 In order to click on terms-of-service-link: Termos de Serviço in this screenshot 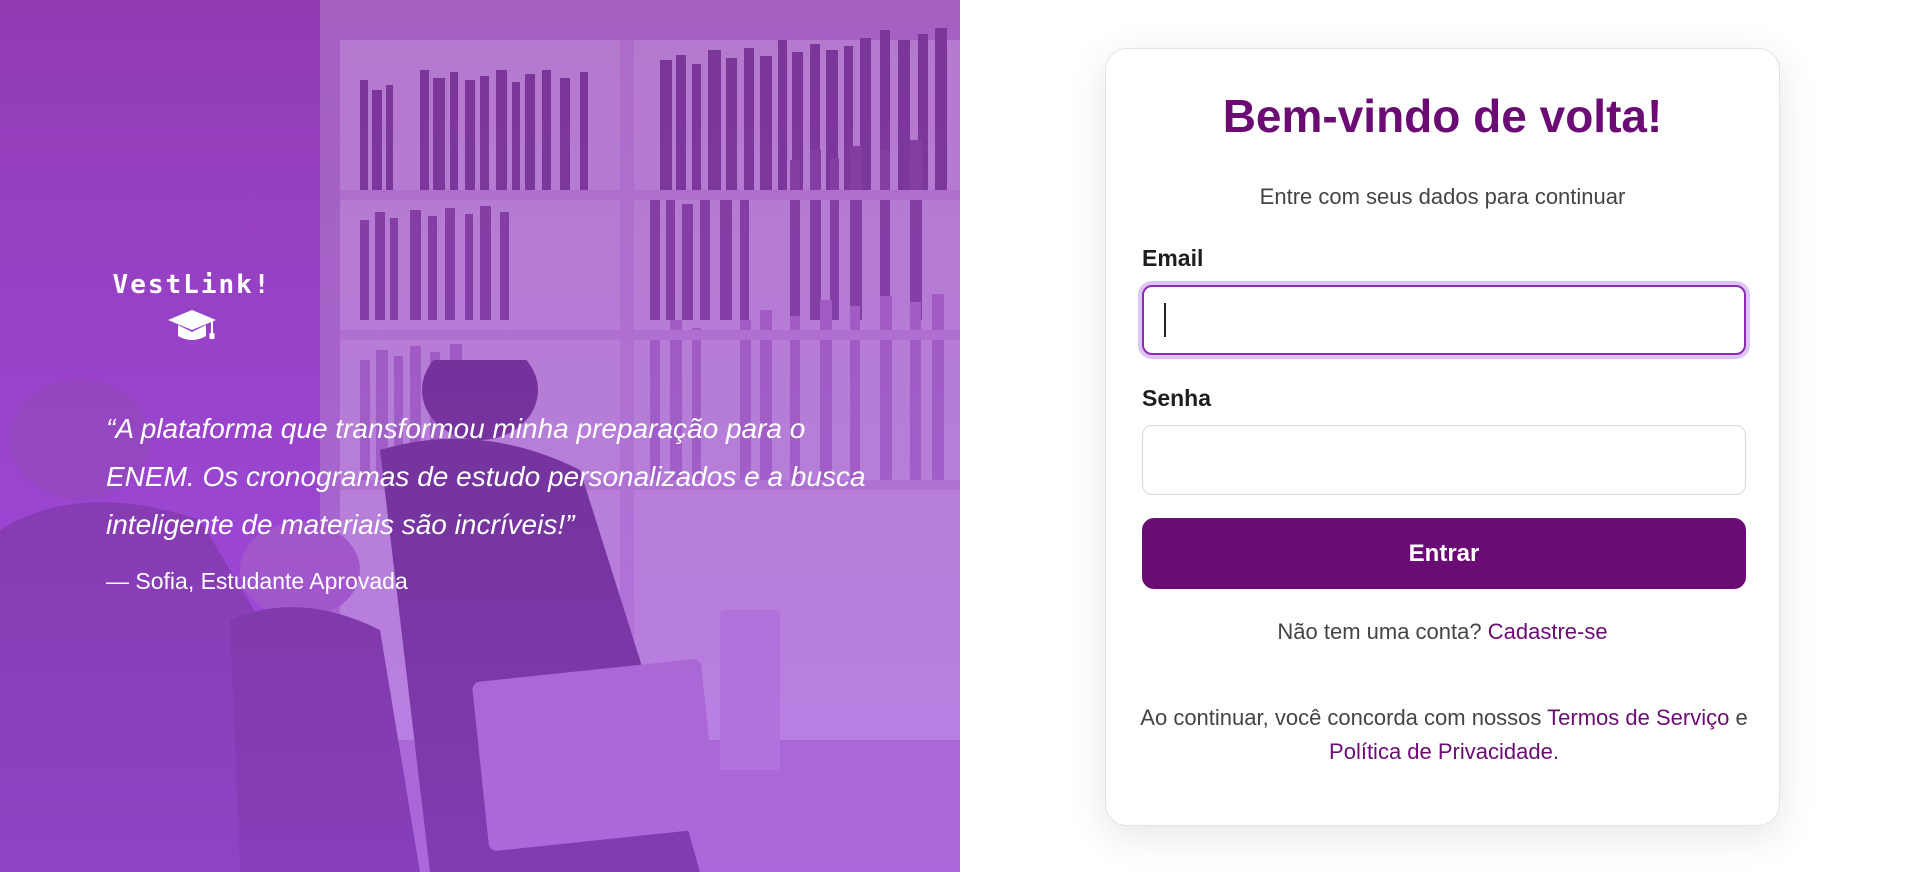, I will do `click(1638, 717)`.